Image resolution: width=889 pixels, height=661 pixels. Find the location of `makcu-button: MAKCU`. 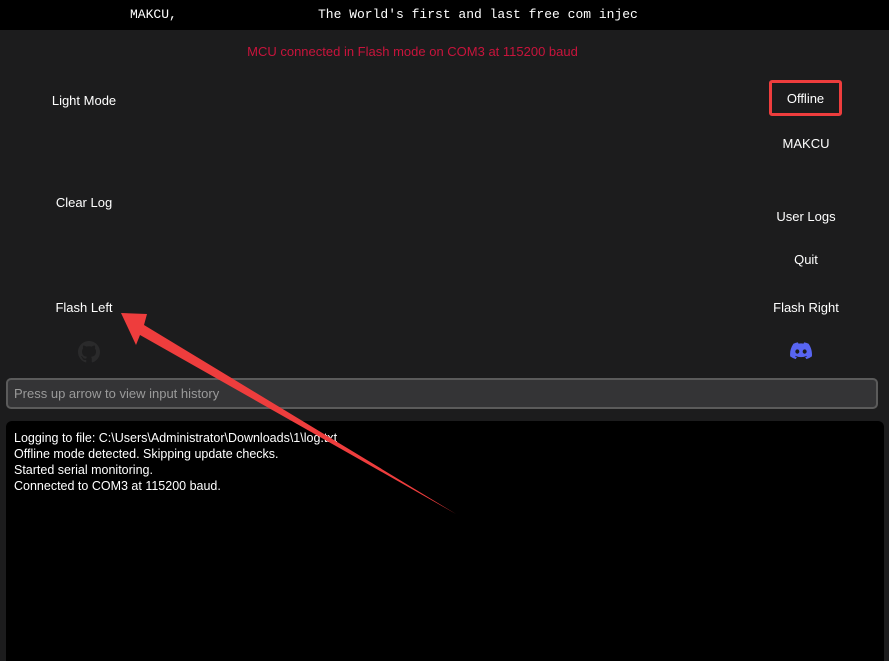

makcu-button: MAKCU is located at coordinates (806, 143).